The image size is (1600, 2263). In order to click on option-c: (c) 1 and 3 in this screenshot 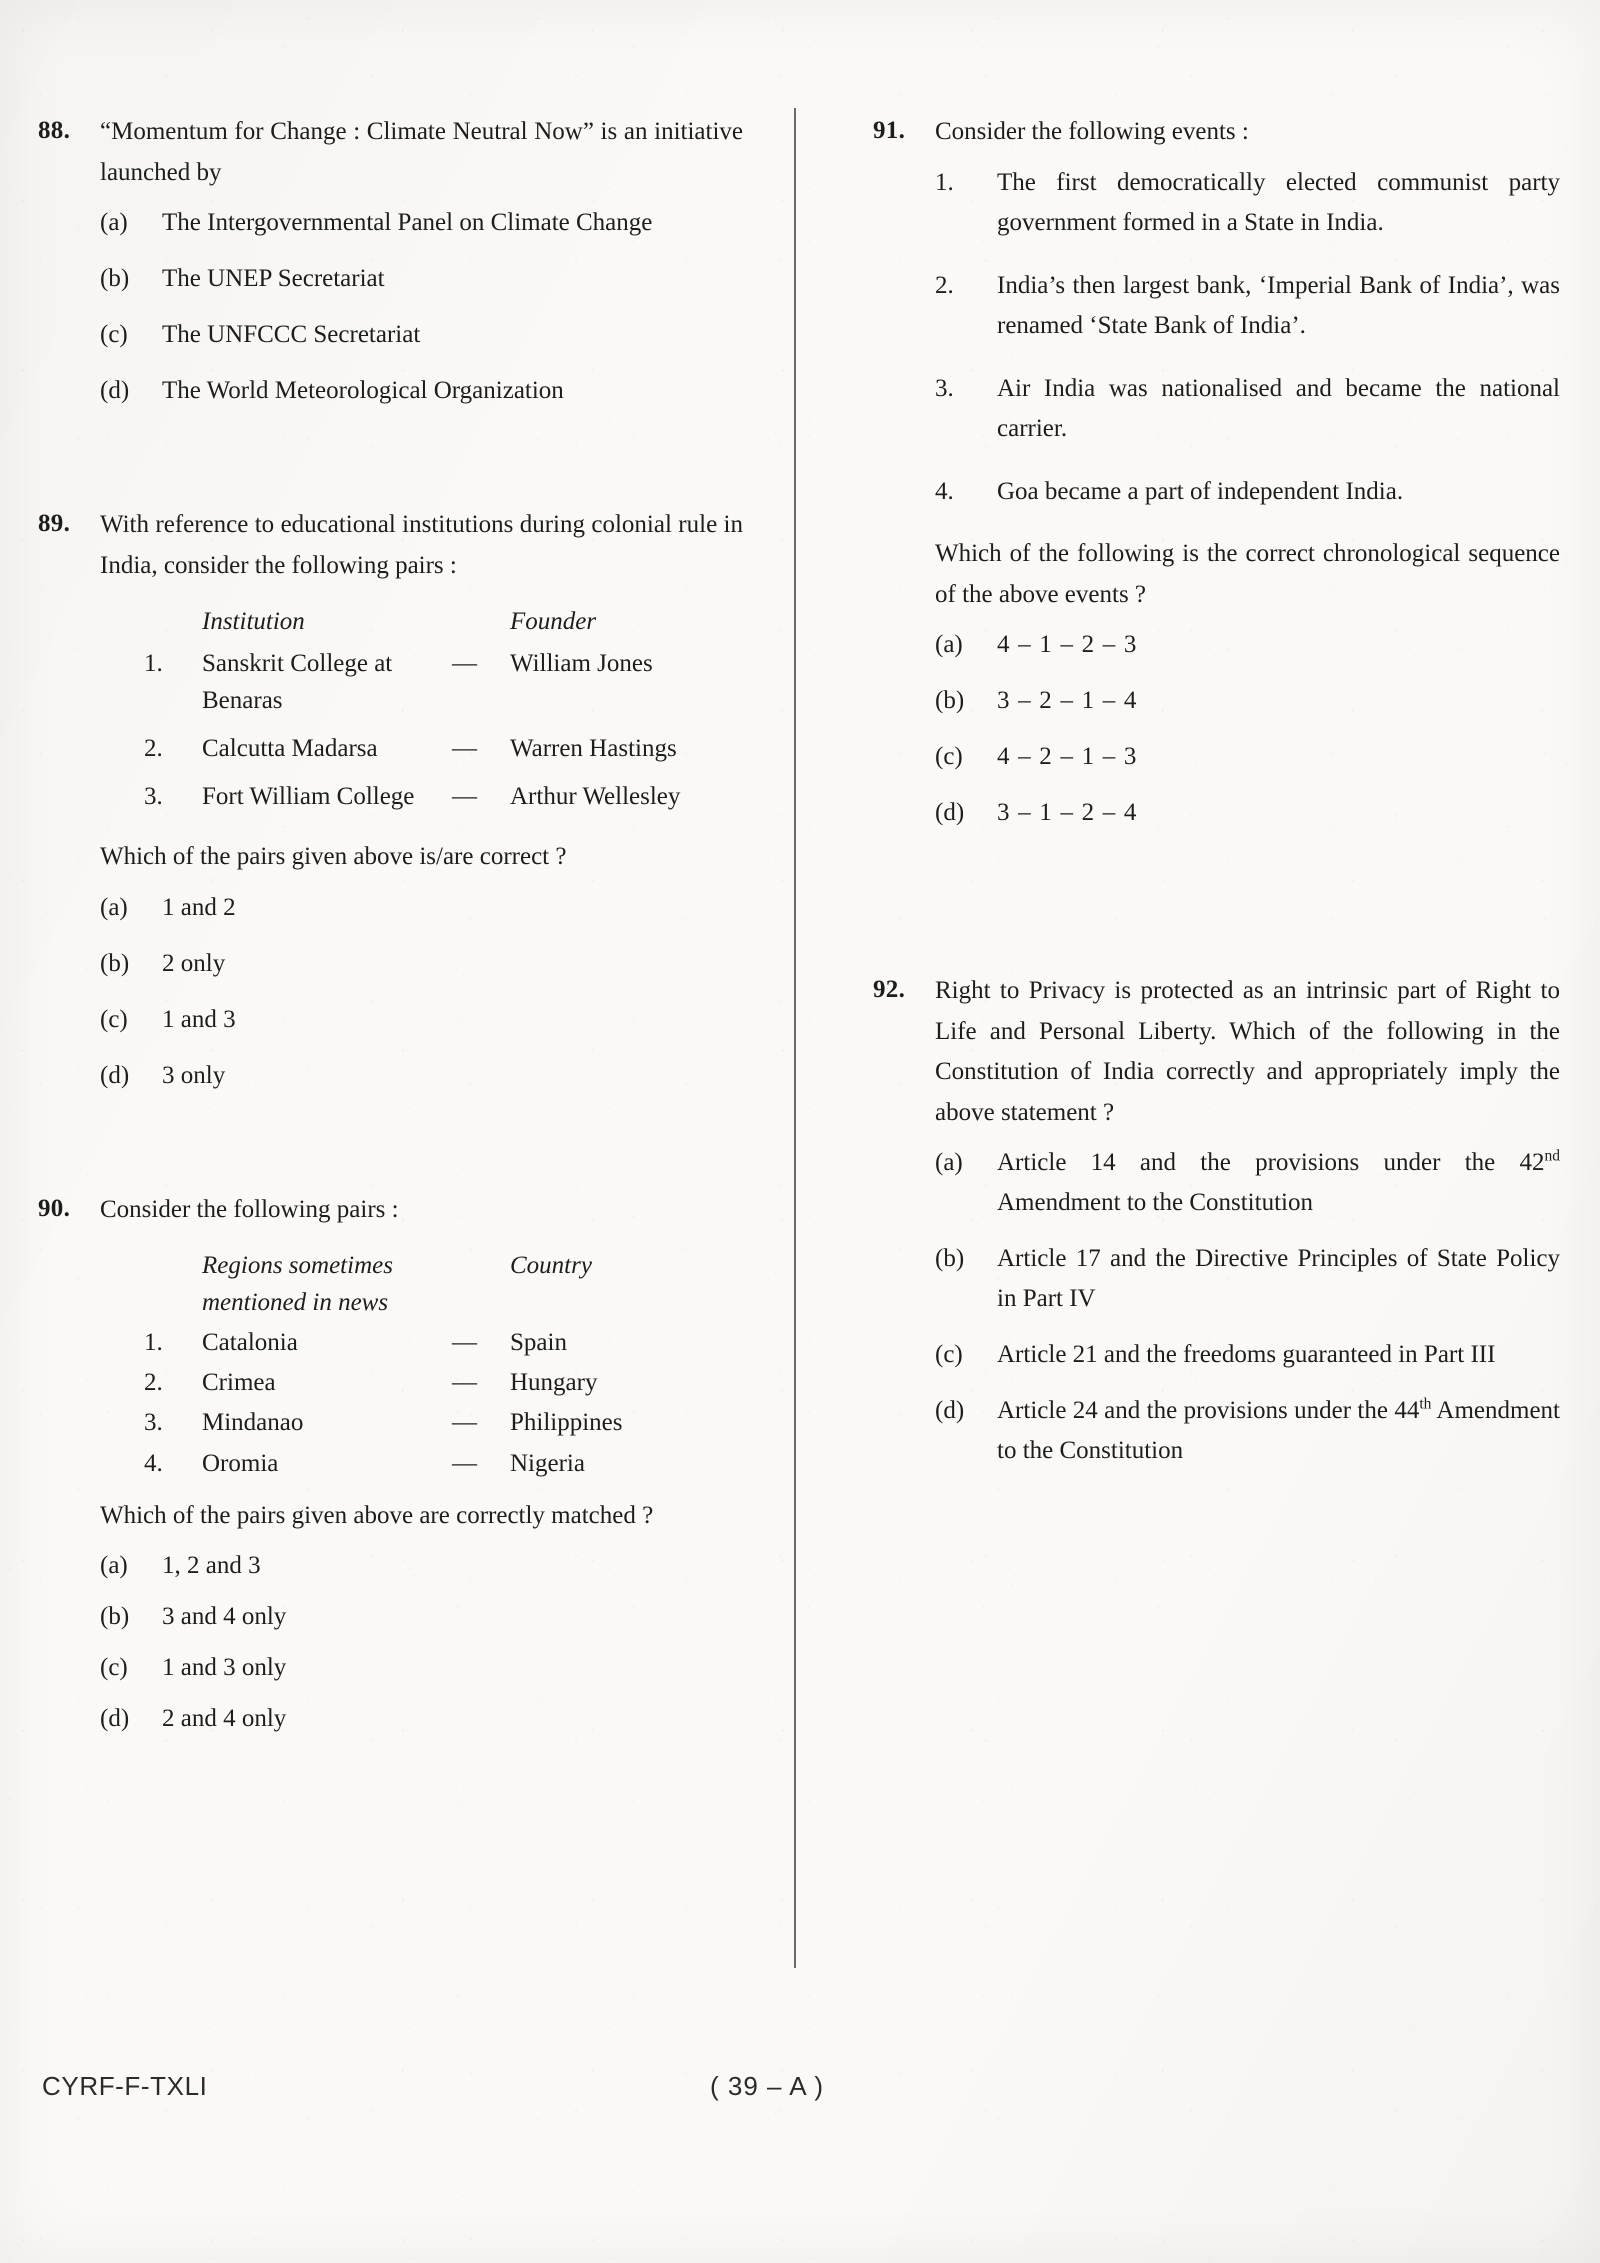, I will do `click(421, 1020)`.